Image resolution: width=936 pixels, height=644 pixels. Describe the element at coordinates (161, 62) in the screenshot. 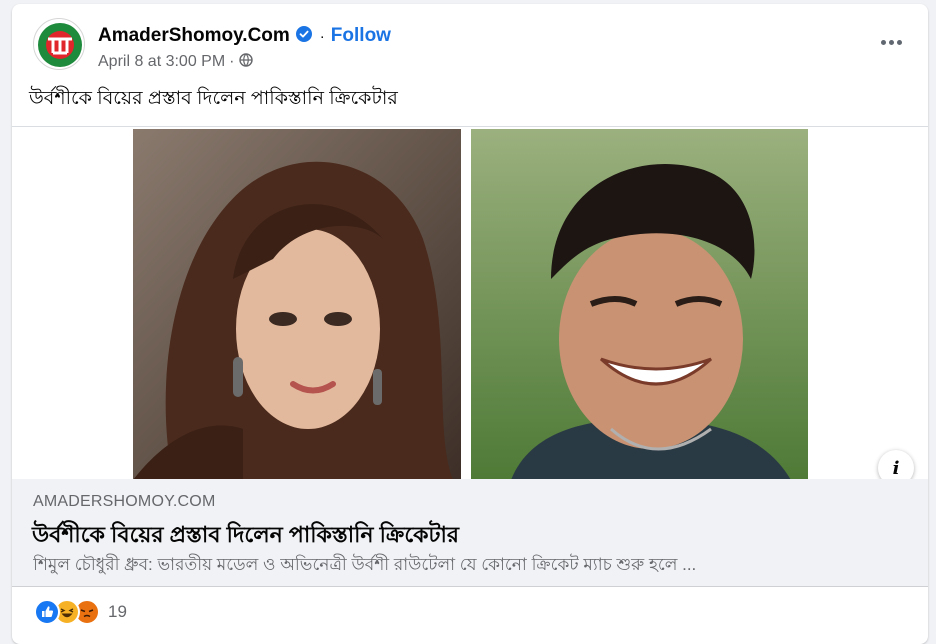

I see `post-timestamp: April 8 at 3:00 PM` at that location.